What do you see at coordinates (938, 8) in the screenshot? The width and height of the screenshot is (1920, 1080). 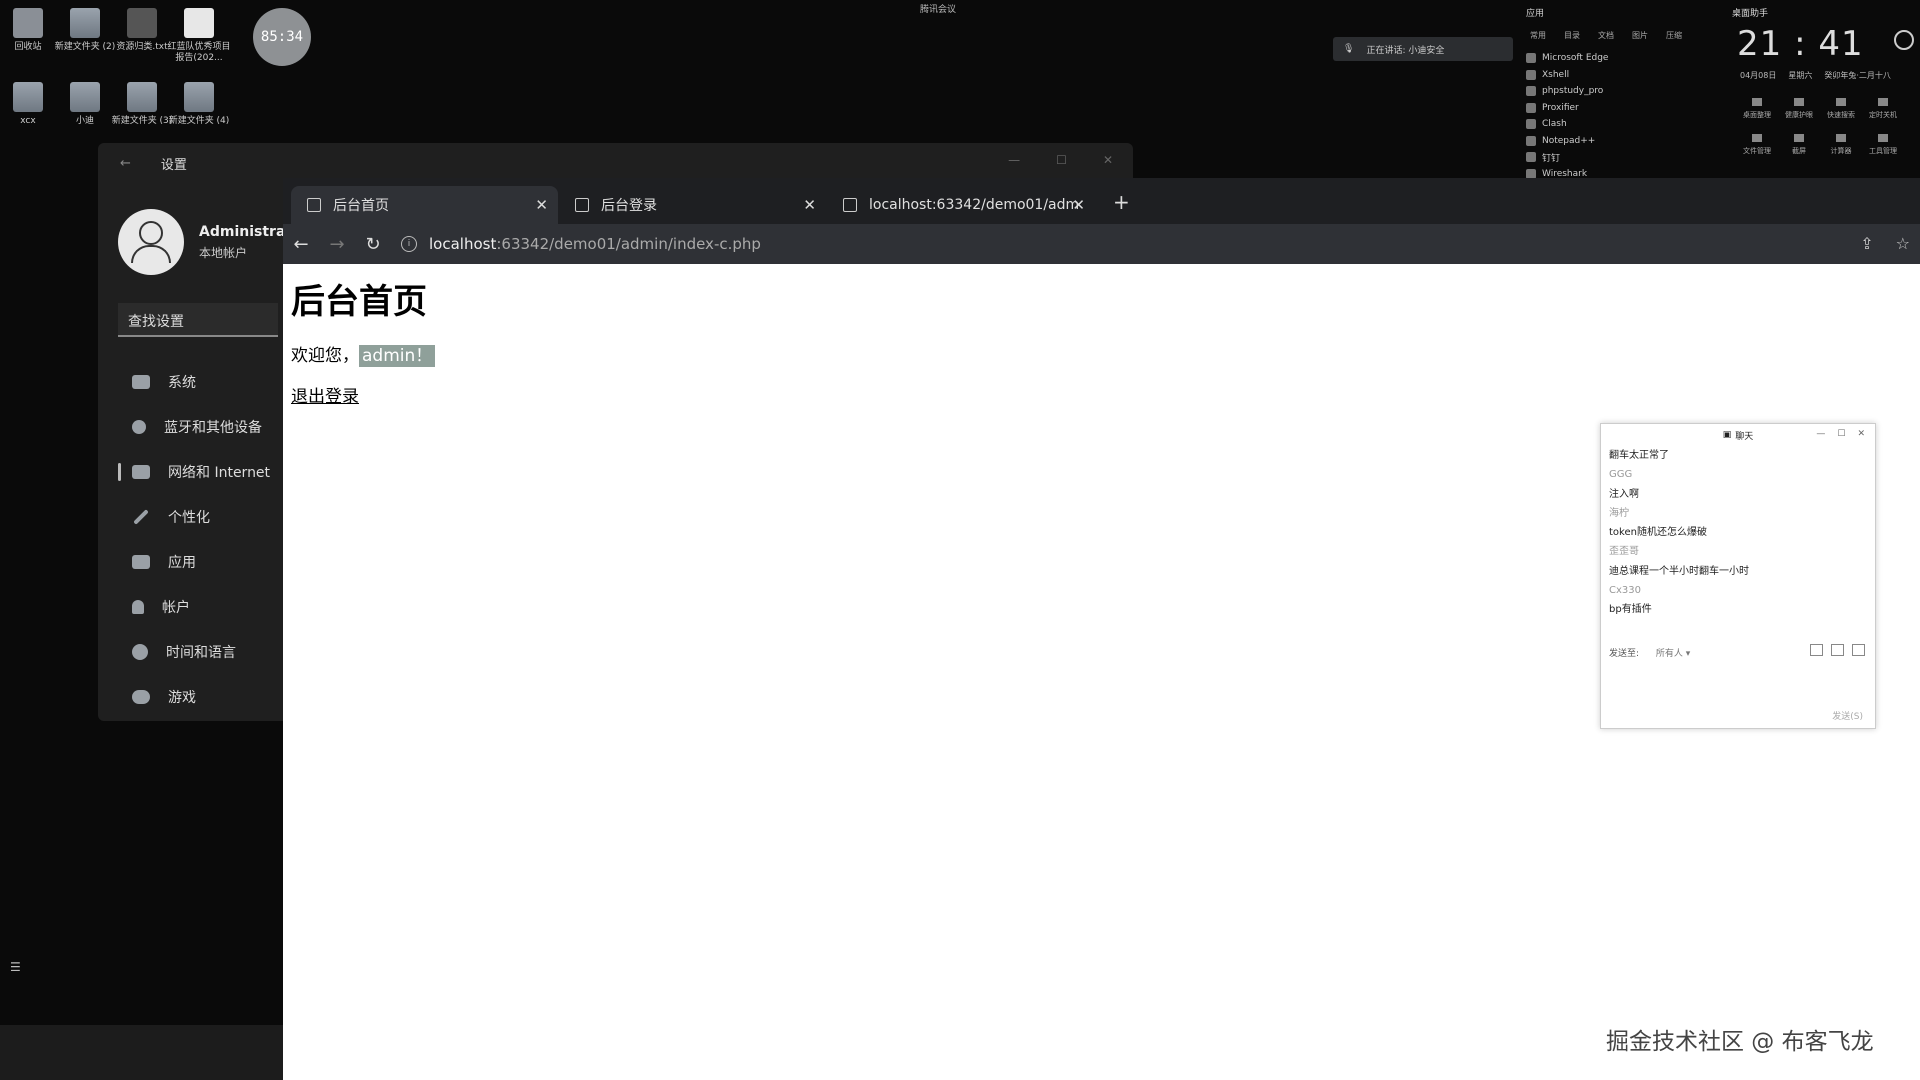 I see `meeting-indicator: 腾讯会议` at bounding box center [938, 8].